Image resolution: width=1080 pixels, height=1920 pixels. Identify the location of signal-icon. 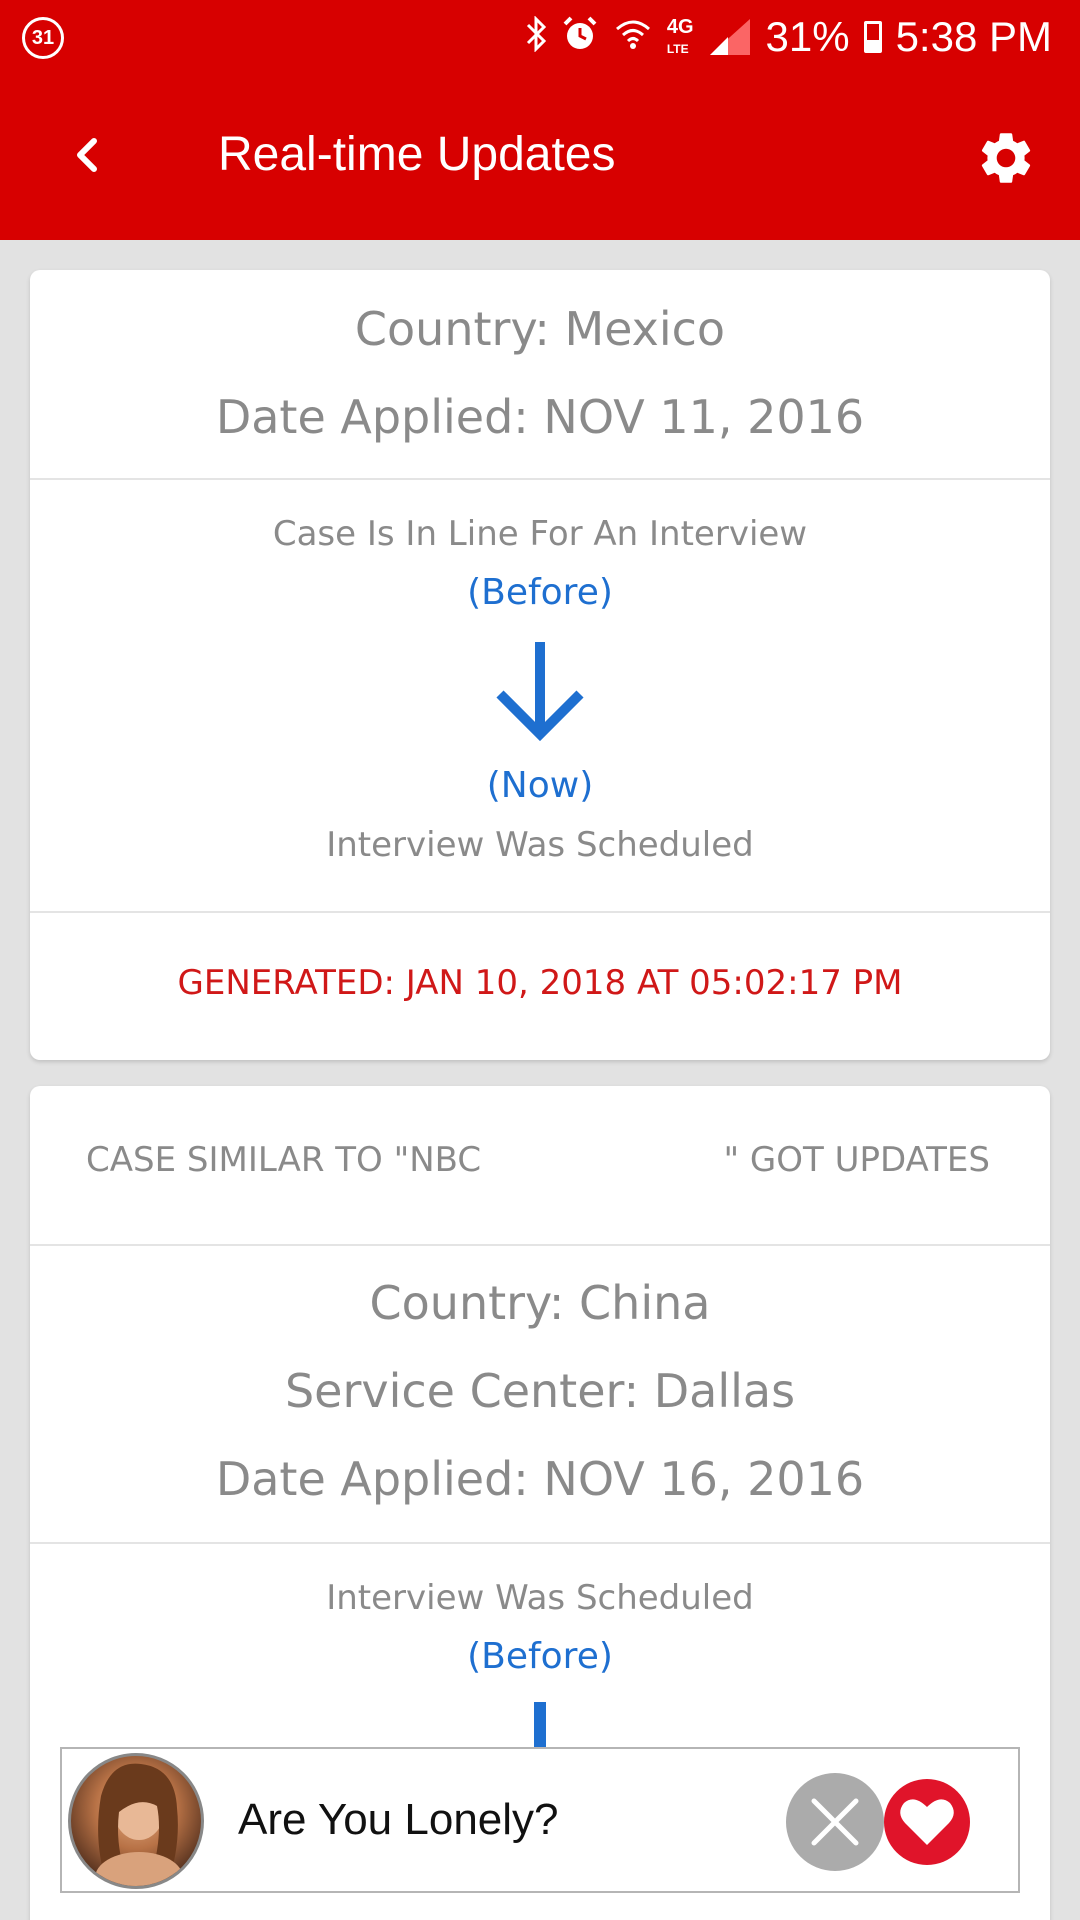
(729, 37).